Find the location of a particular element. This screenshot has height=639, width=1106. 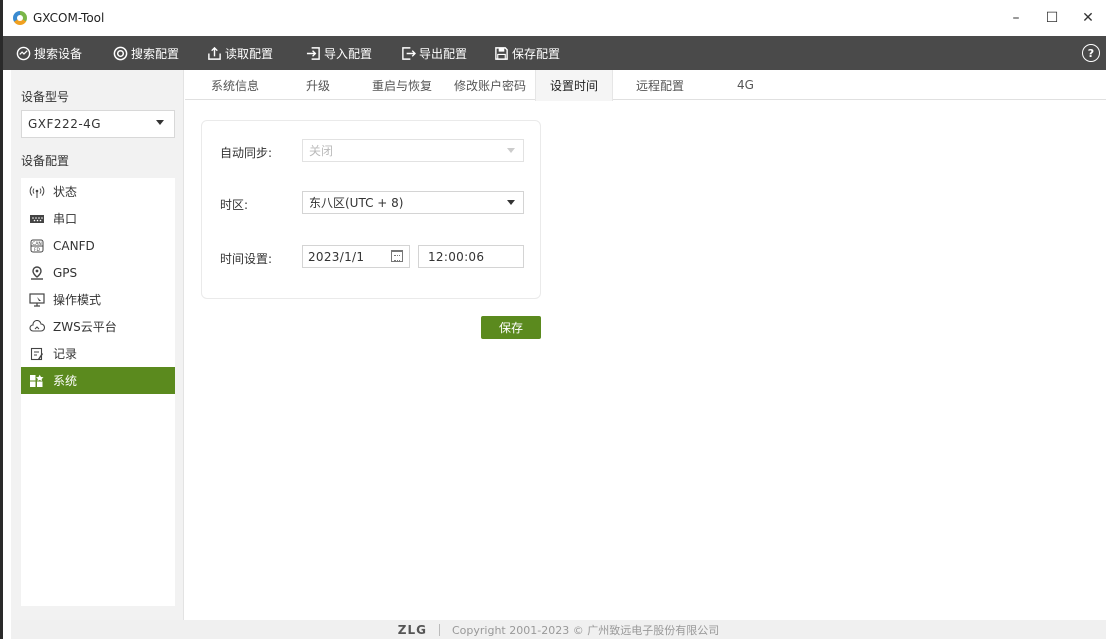

signal-icon is located at coordinates (37, 192).